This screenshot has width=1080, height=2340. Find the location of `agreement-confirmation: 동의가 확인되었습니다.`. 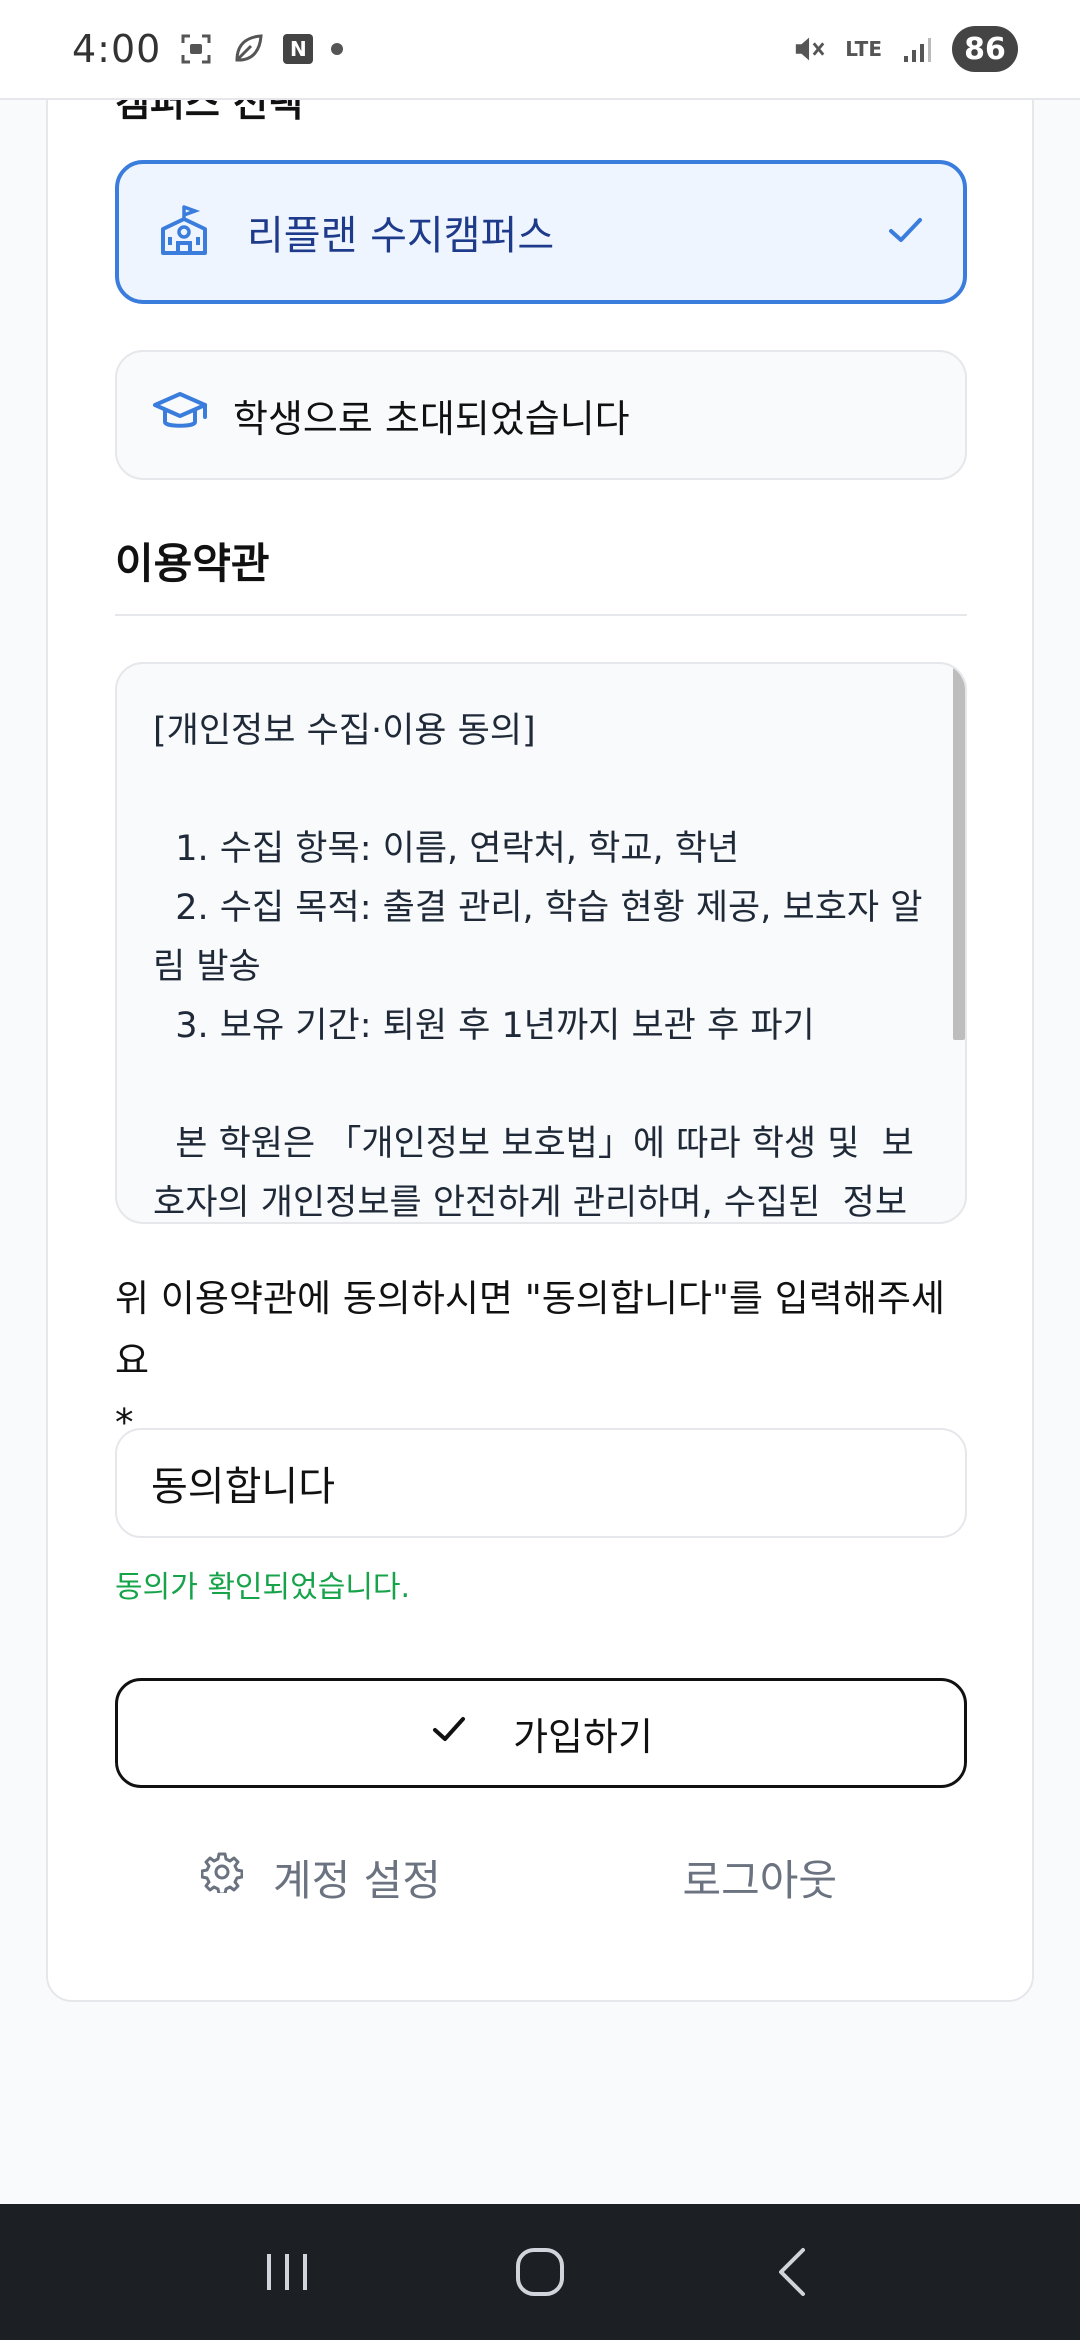

agreement-confirmation: 동의가 확인되었습니다. is located at coordinates (263, 1587).